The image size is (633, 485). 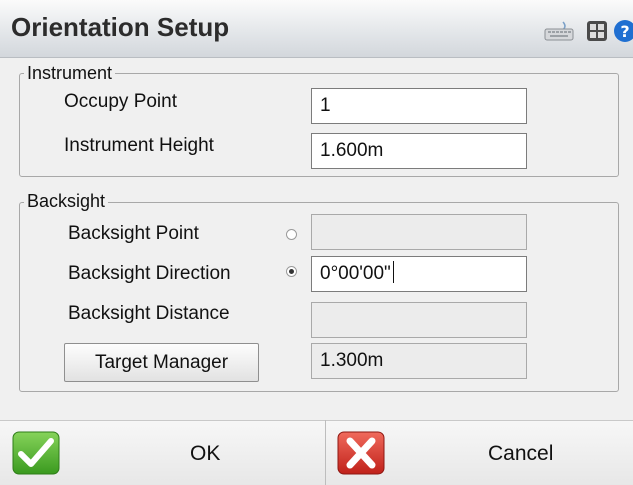 What do you see at coordinates (393, 272) in the screenshot?
I see `text-caret` at bounding box center [393, 272].